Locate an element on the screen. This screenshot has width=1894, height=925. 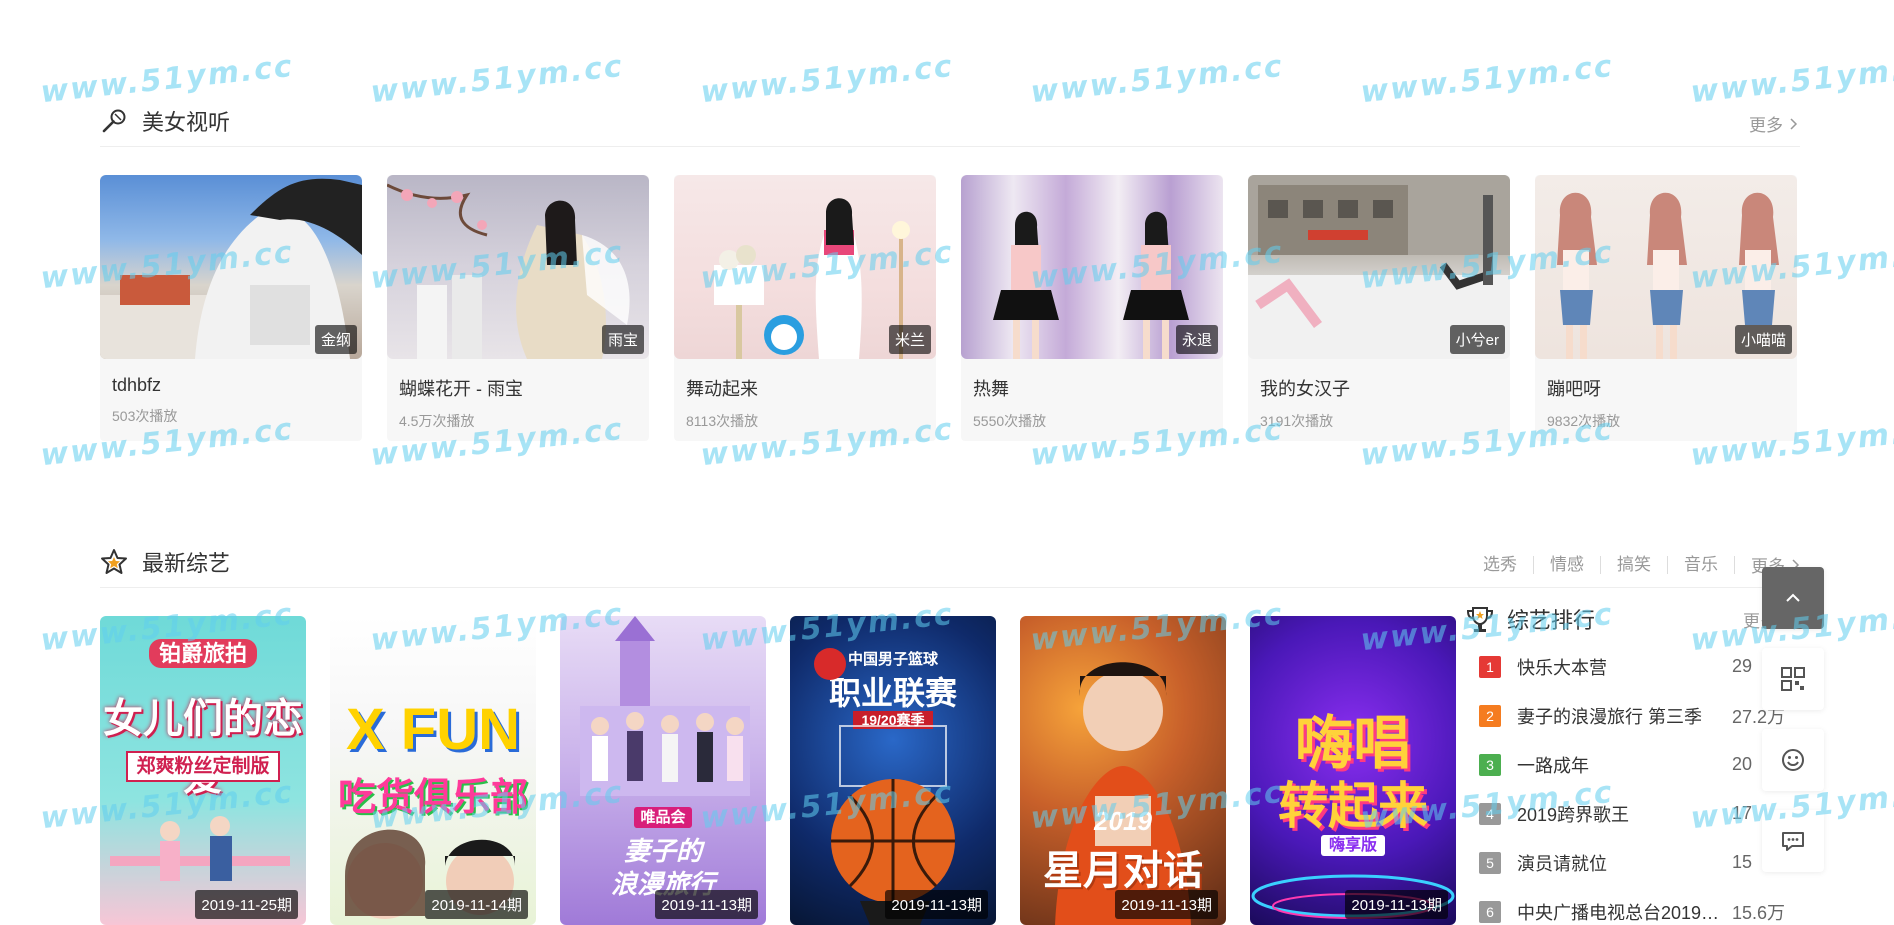
comment-button is located at coordinates (1793, 841).